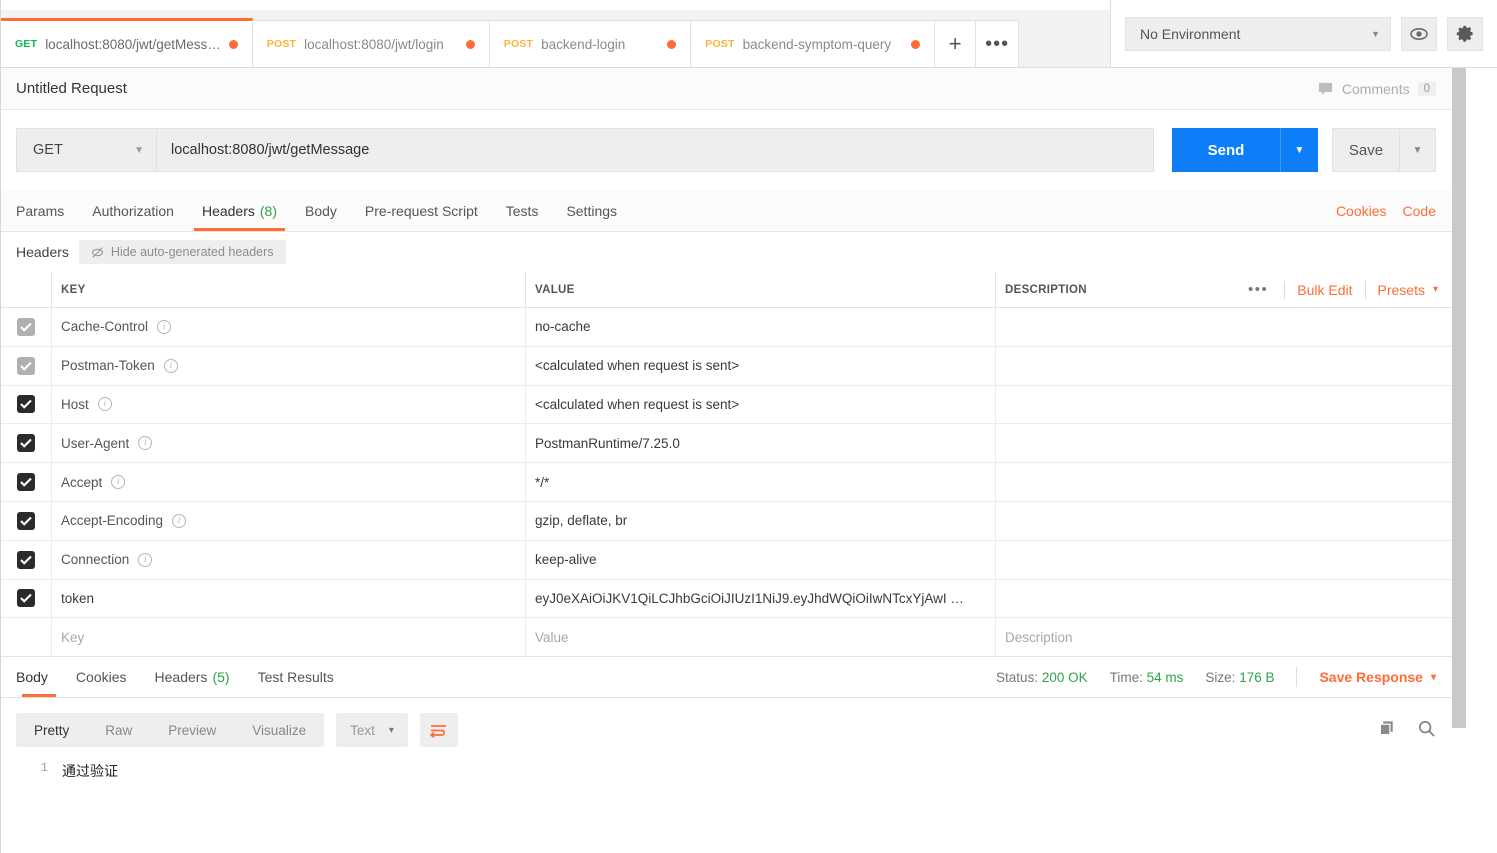 This screenshot has width=1497, height=853. What do you see at coordinates (1376, 89) in the screenshot?
I see `comments-button: Comments 0` at bounding box center [1376, 89].